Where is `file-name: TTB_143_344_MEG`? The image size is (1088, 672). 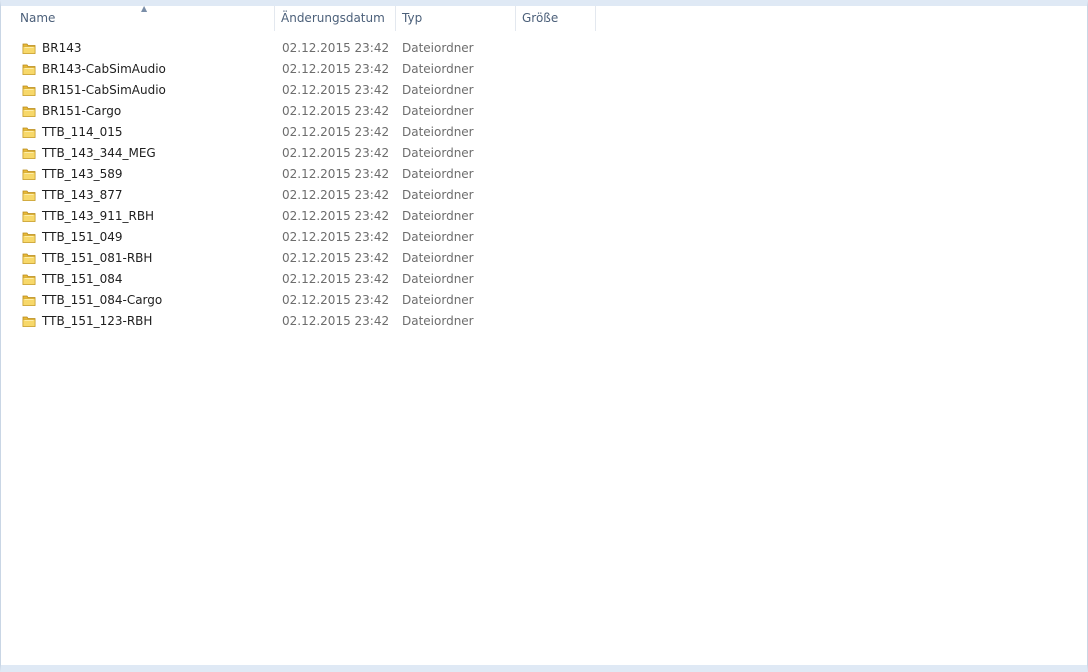
file-name: TTB_143_344_MEG is located at coordinates (99, 153).